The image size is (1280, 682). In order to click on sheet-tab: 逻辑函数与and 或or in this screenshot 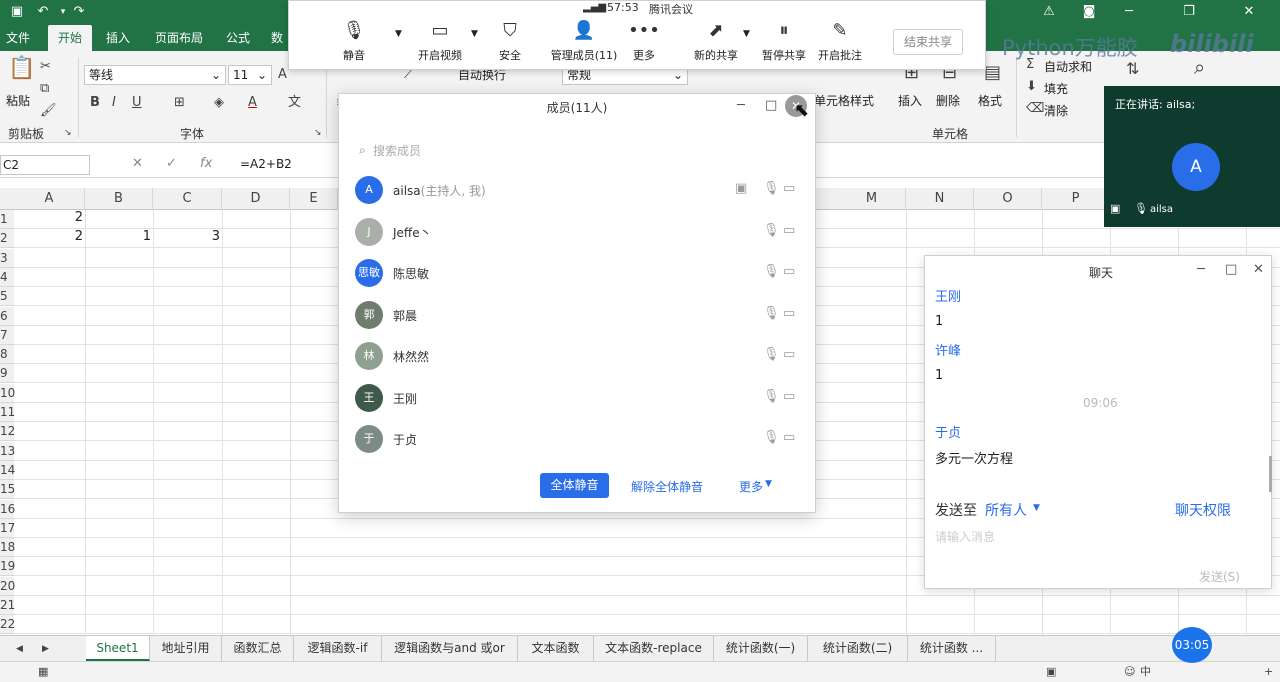, I will do `click(450, 648)`.